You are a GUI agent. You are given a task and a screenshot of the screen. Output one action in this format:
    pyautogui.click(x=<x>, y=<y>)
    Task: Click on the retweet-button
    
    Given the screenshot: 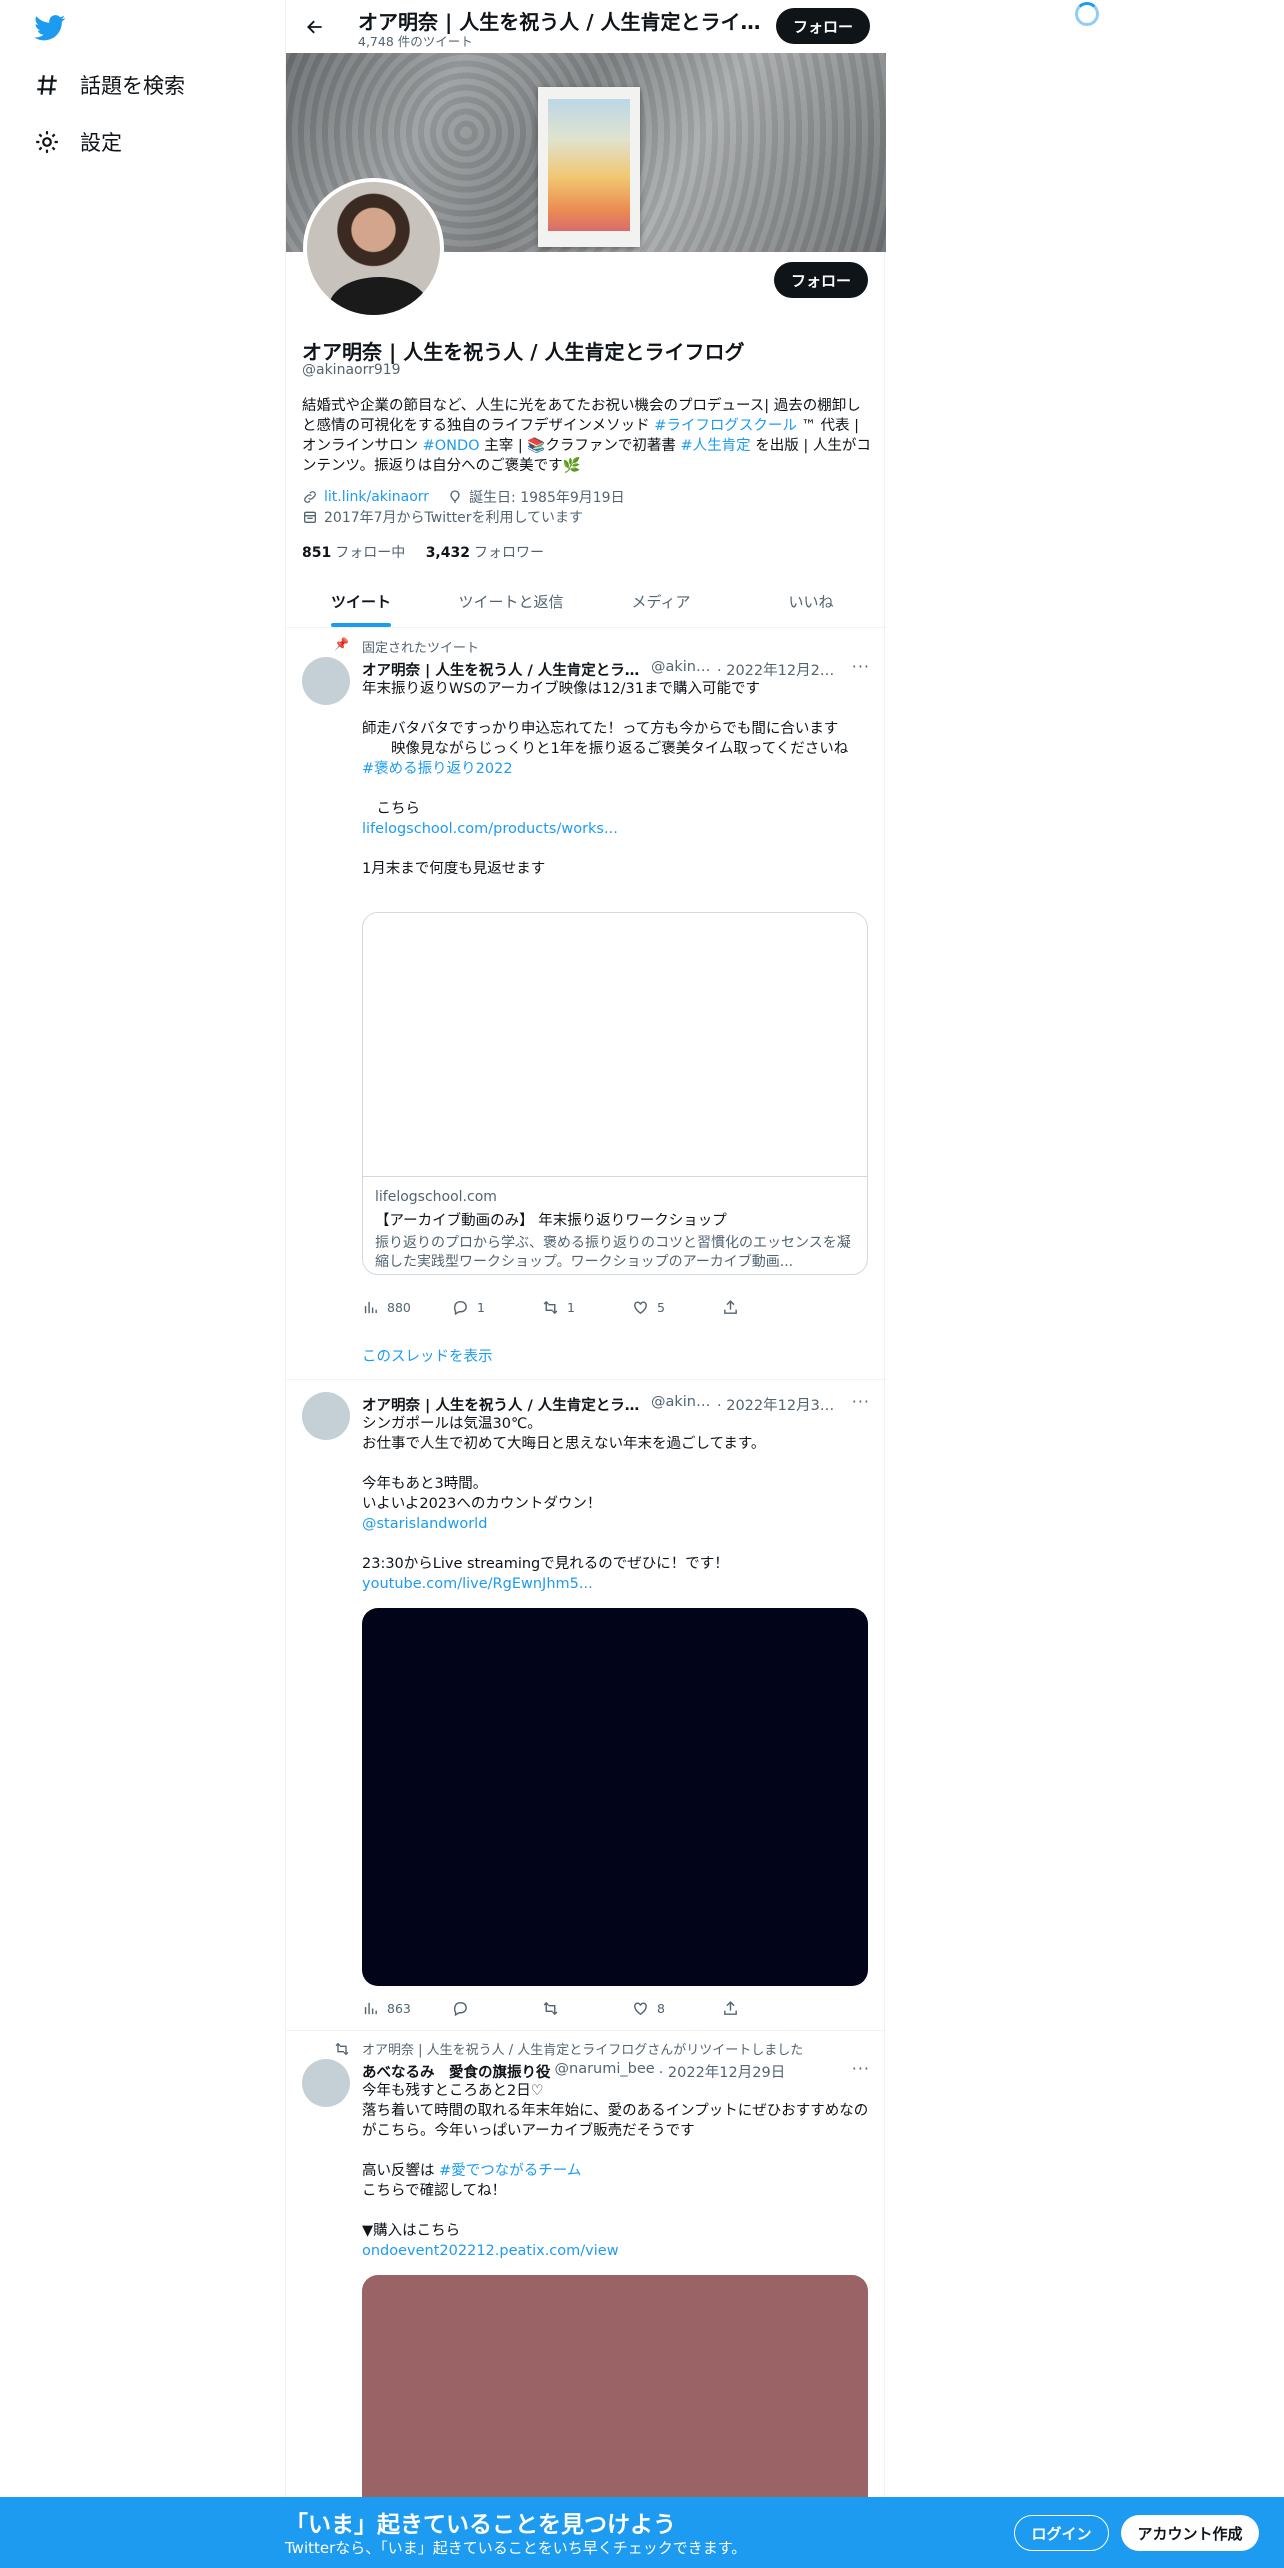 What is the action you would take?
    pyautogui.click(x=572, y=2008)
    